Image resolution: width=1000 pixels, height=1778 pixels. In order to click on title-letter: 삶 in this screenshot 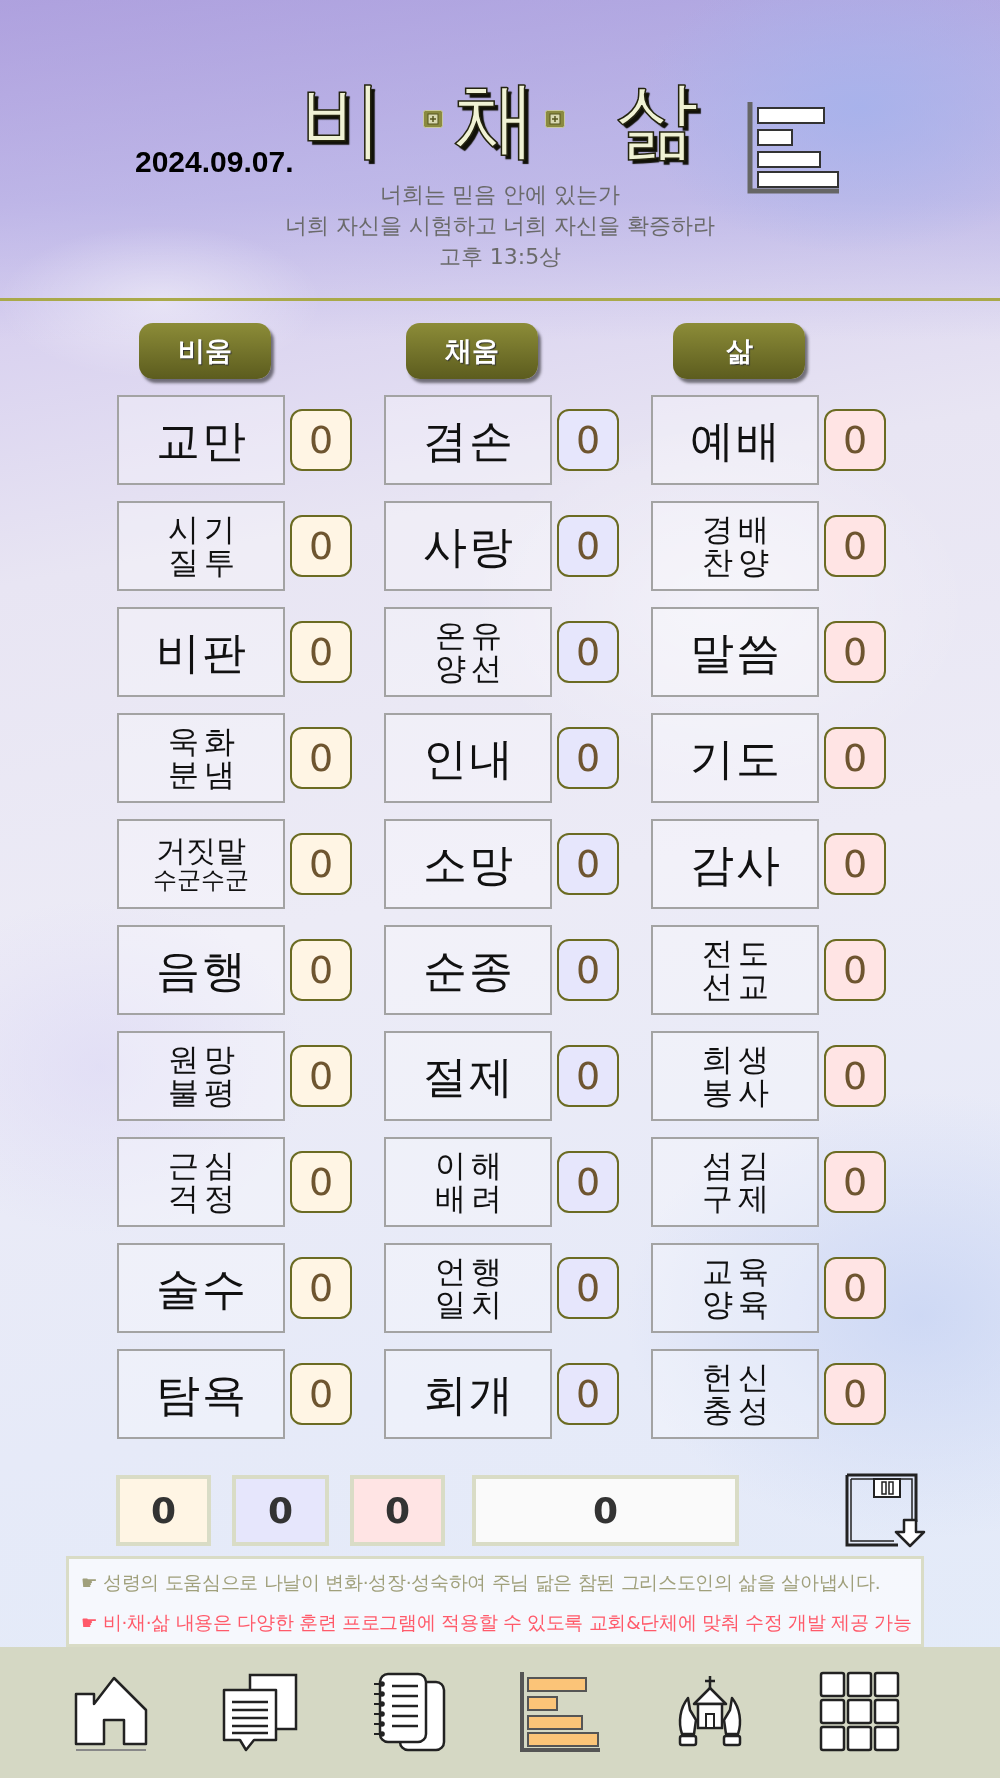, I will do `click(657, 119)`.